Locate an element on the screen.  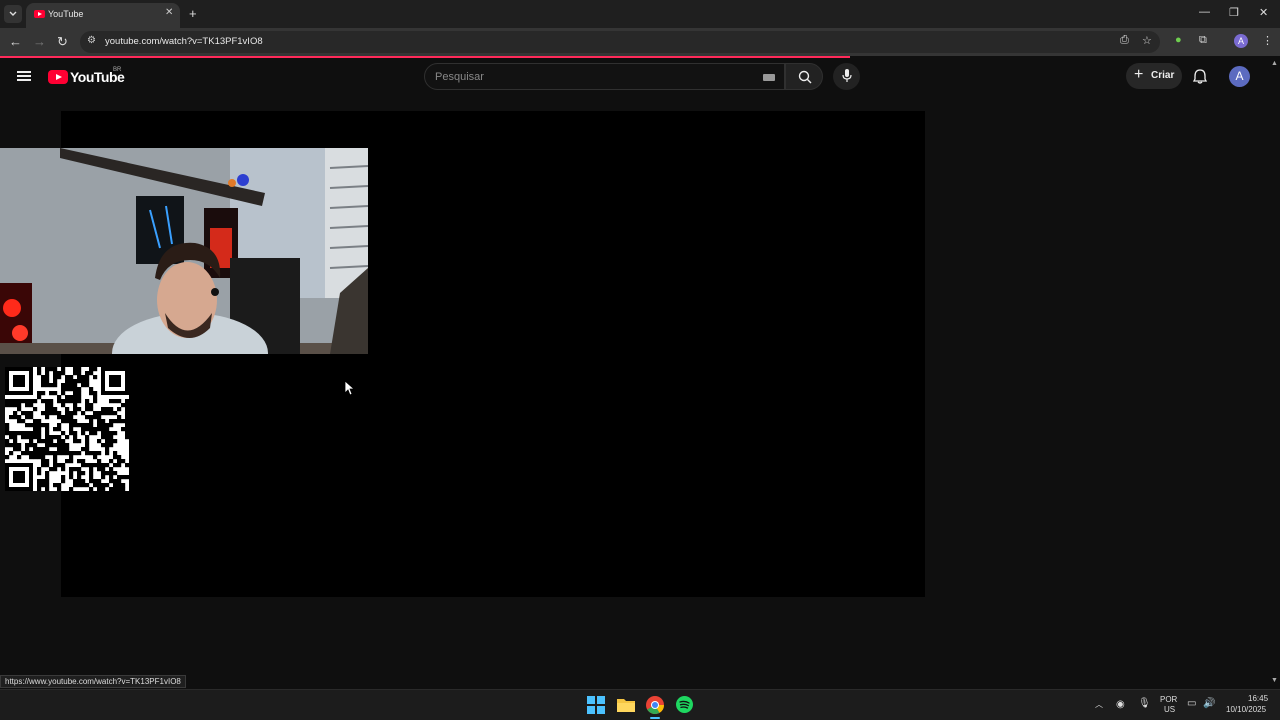
user-avatar: A is located at coordinates (1239, 76).